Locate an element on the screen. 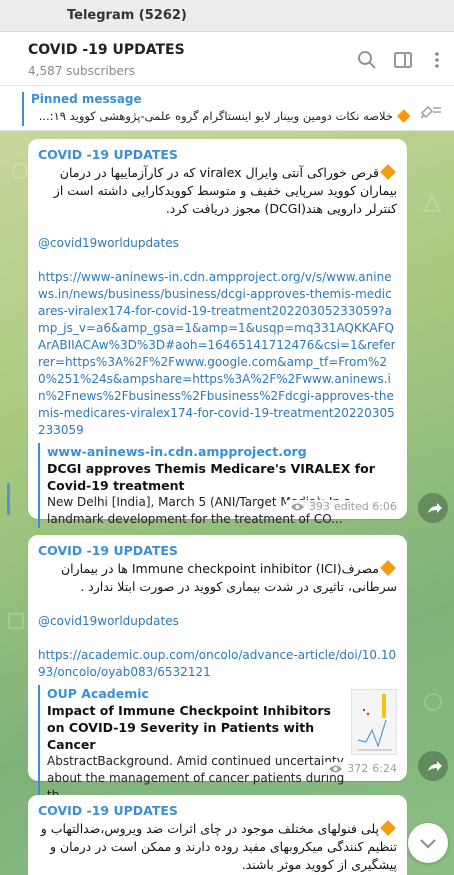 Image resolution: width=454 pixels, height=875 pixels. message-meta: 372 6:24 is located at coordinates (360, 768).